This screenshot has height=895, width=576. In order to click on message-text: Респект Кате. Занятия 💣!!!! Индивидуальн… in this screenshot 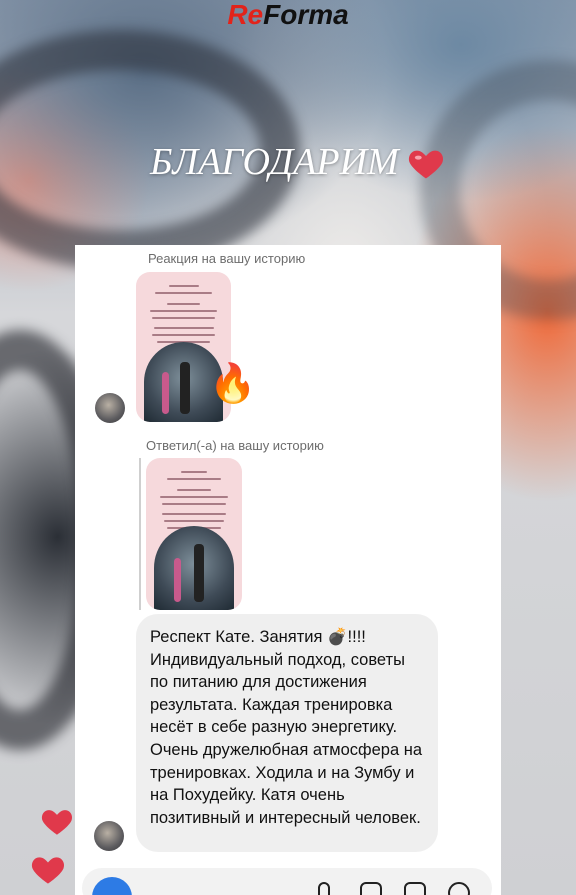, I will do `click(286, 727)`.